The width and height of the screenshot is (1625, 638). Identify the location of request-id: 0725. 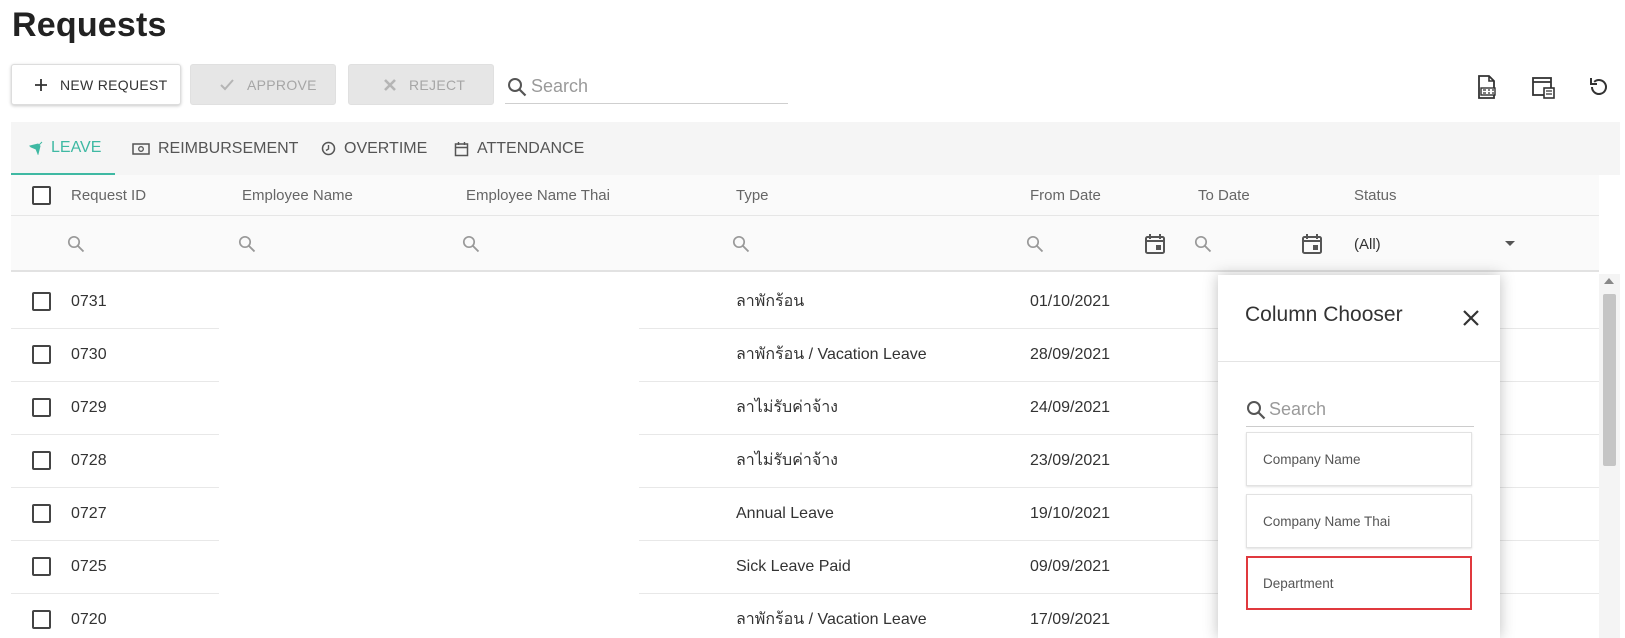
(89, 566).